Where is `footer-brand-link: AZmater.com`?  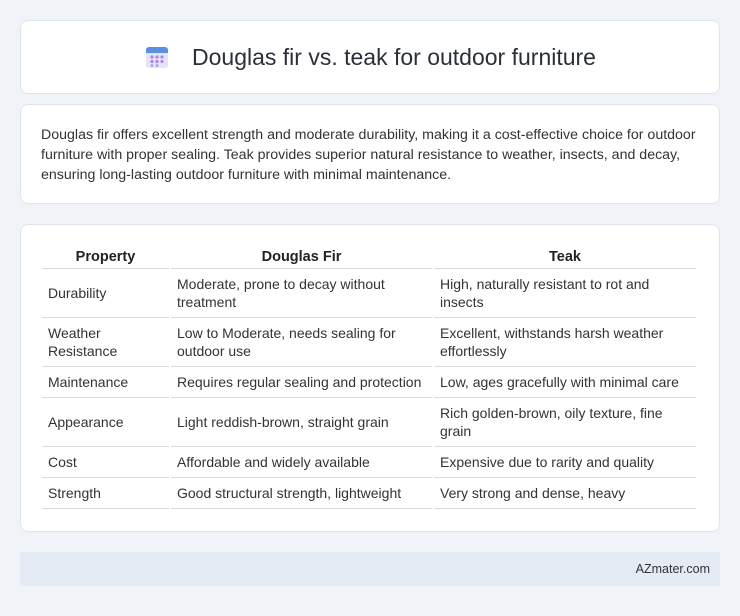
footer-brand-link: AZmater.com is located at coordinates (673, 569).